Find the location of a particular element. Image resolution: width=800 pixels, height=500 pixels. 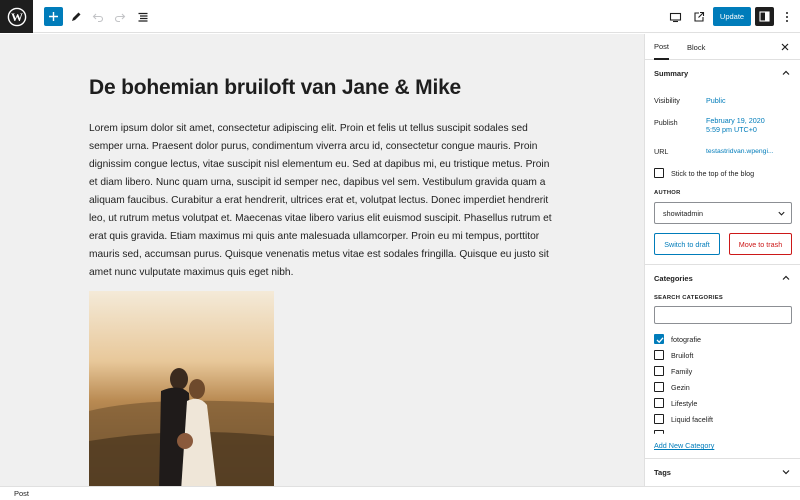

list-view-icon is located at coordinates (142, 16).